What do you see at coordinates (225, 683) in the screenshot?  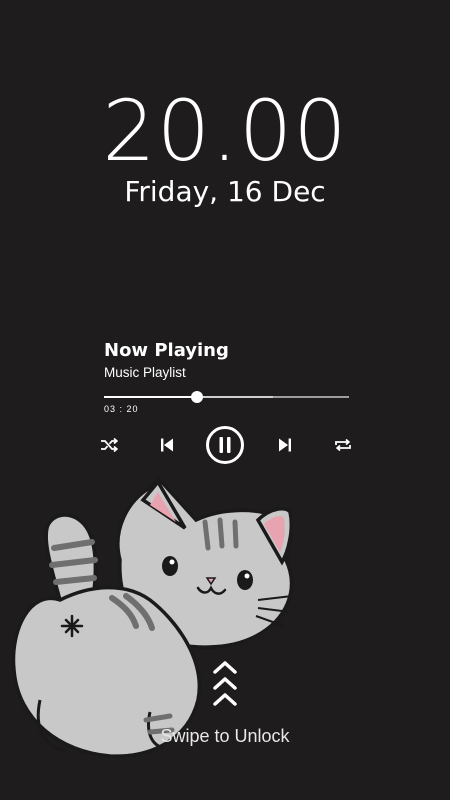 I see `swipe-up-chevrons-icon` at bounding box center [225, 683].